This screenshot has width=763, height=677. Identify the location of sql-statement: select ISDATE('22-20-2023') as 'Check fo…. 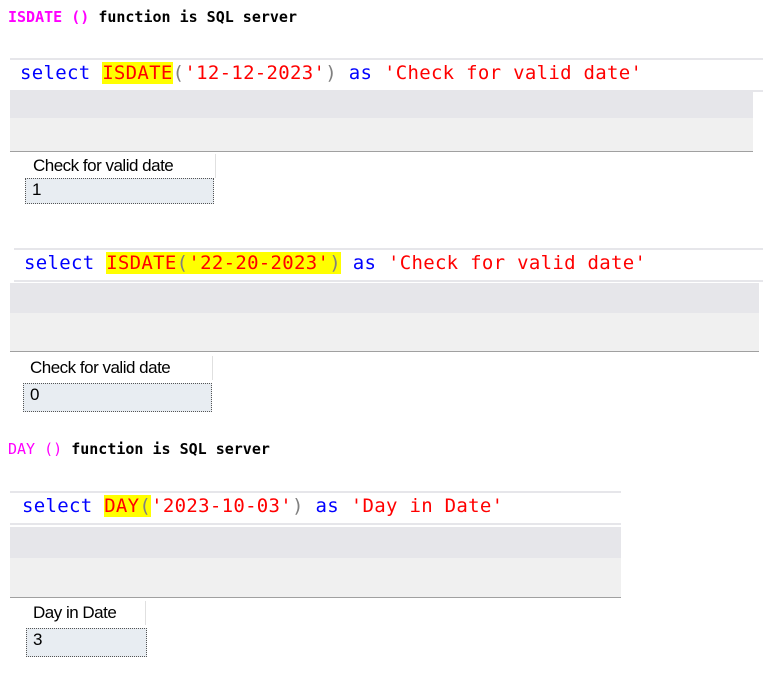
(335, 263).